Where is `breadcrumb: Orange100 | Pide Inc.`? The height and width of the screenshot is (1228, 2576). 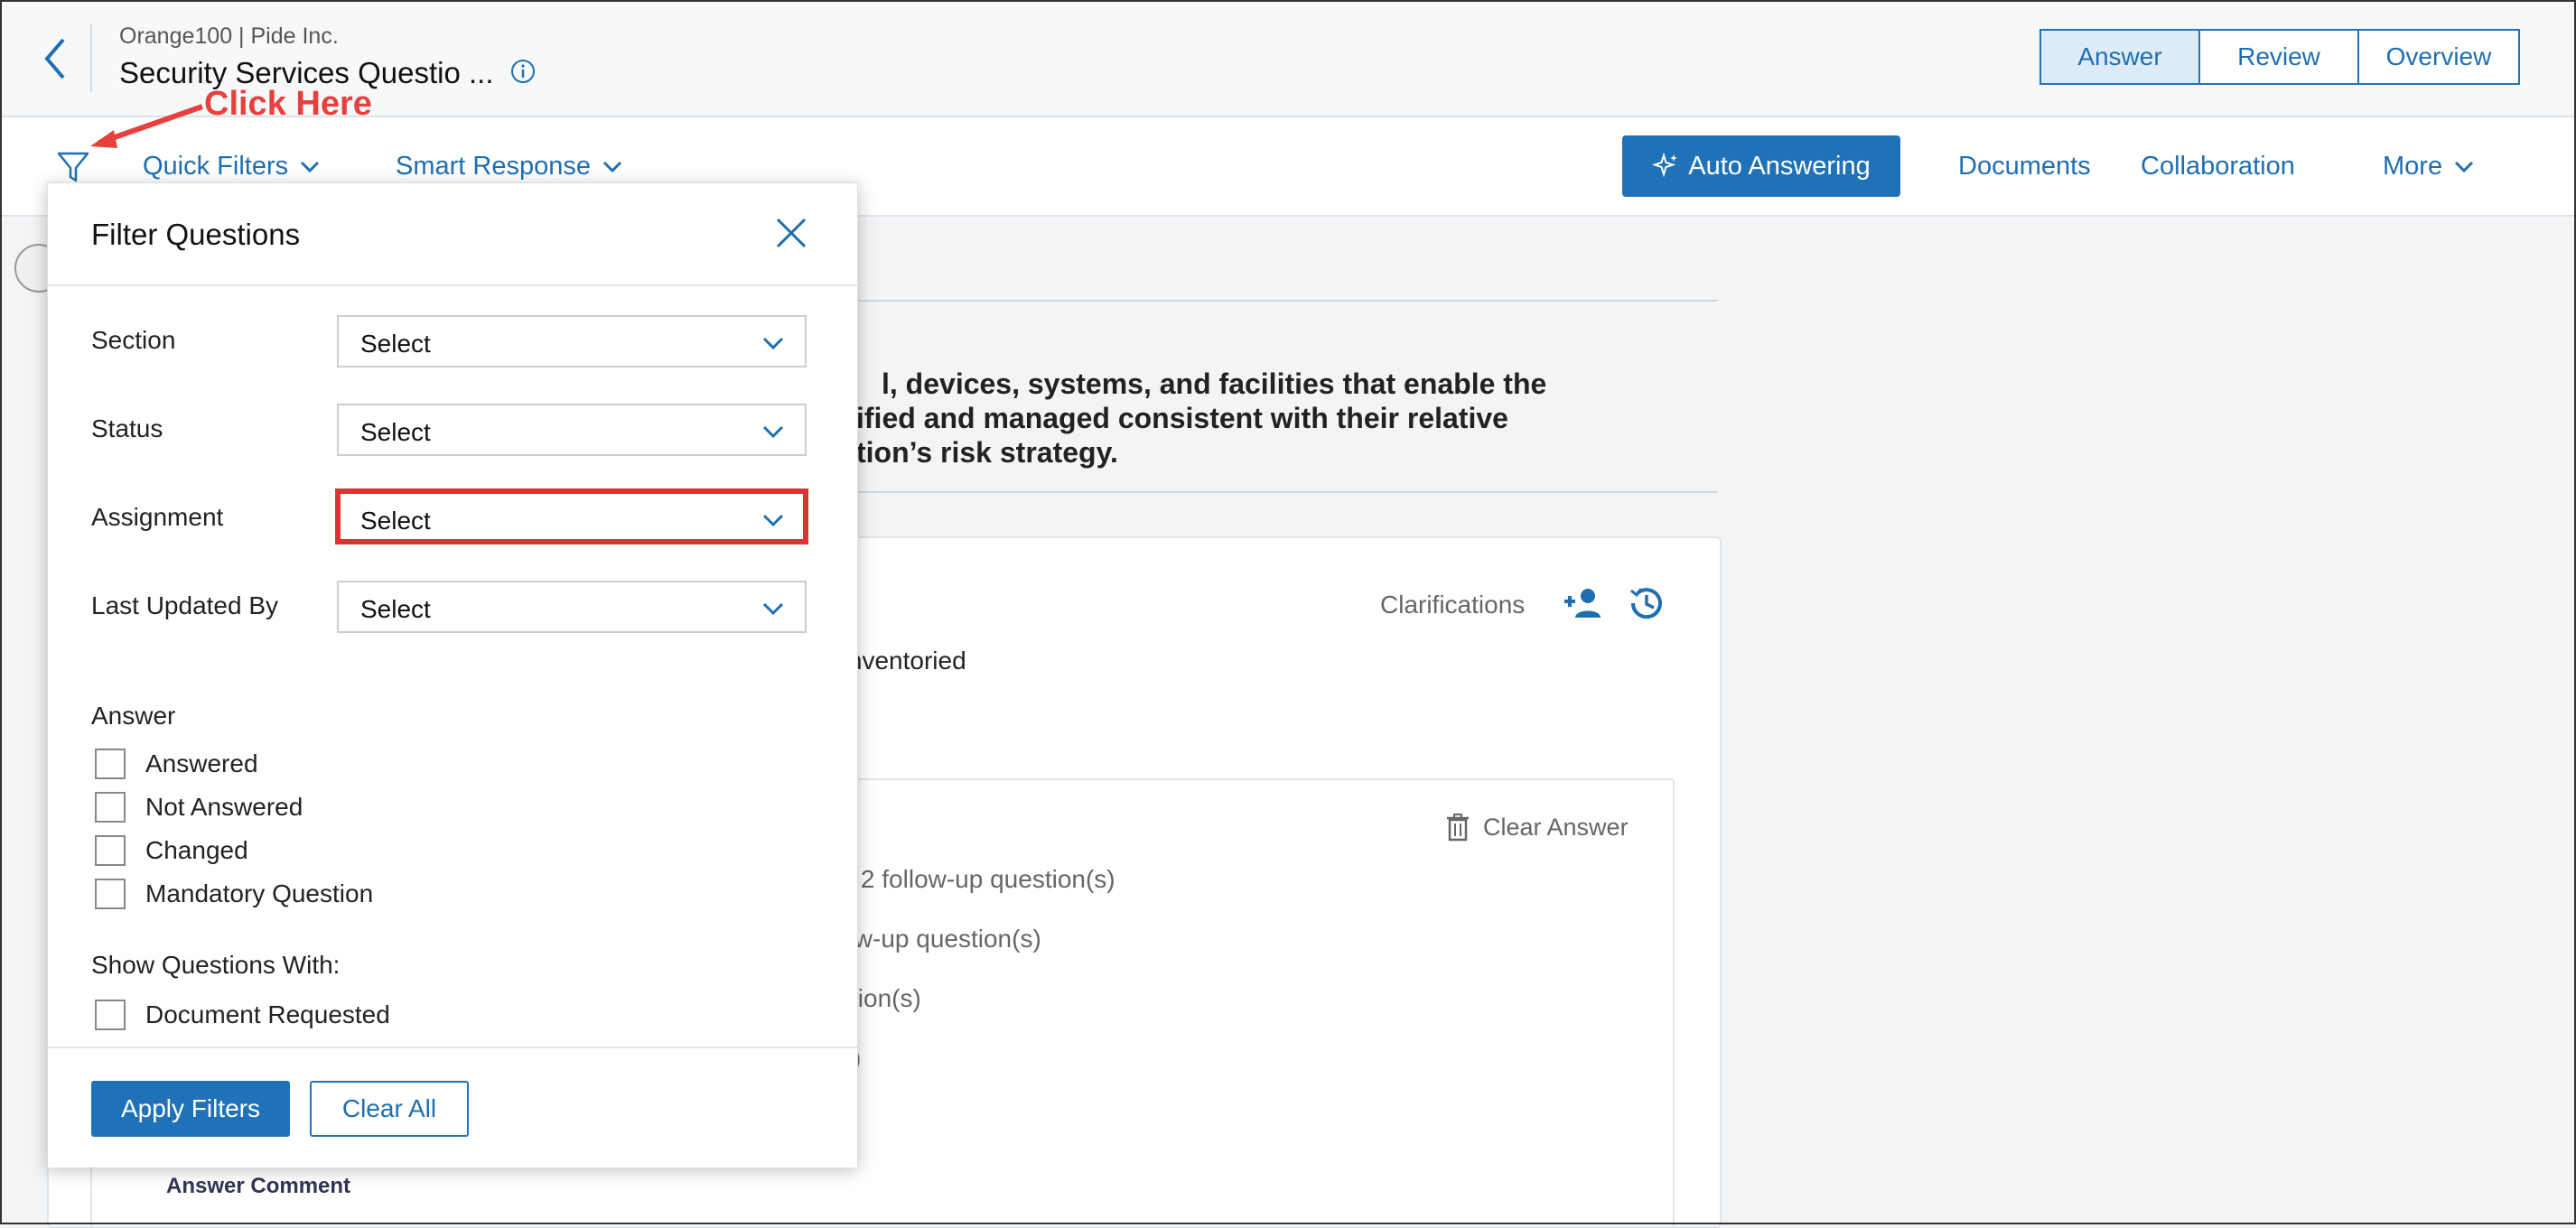 breadcrumb: Orange100 | Pide Inc. is located at coordinates (229, 36).